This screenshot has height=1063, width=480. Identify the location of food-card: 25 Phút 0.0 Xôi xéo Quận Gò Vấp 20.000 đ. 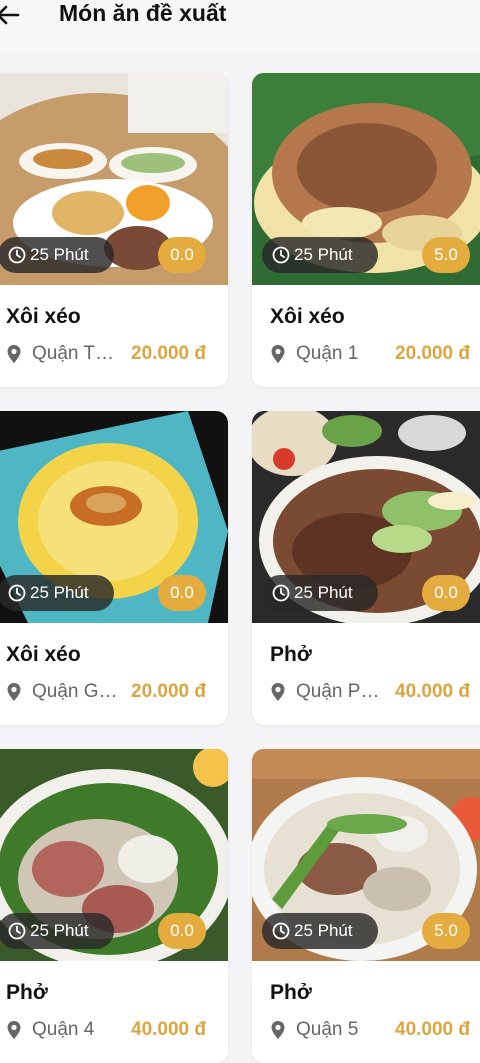
(114, 568).